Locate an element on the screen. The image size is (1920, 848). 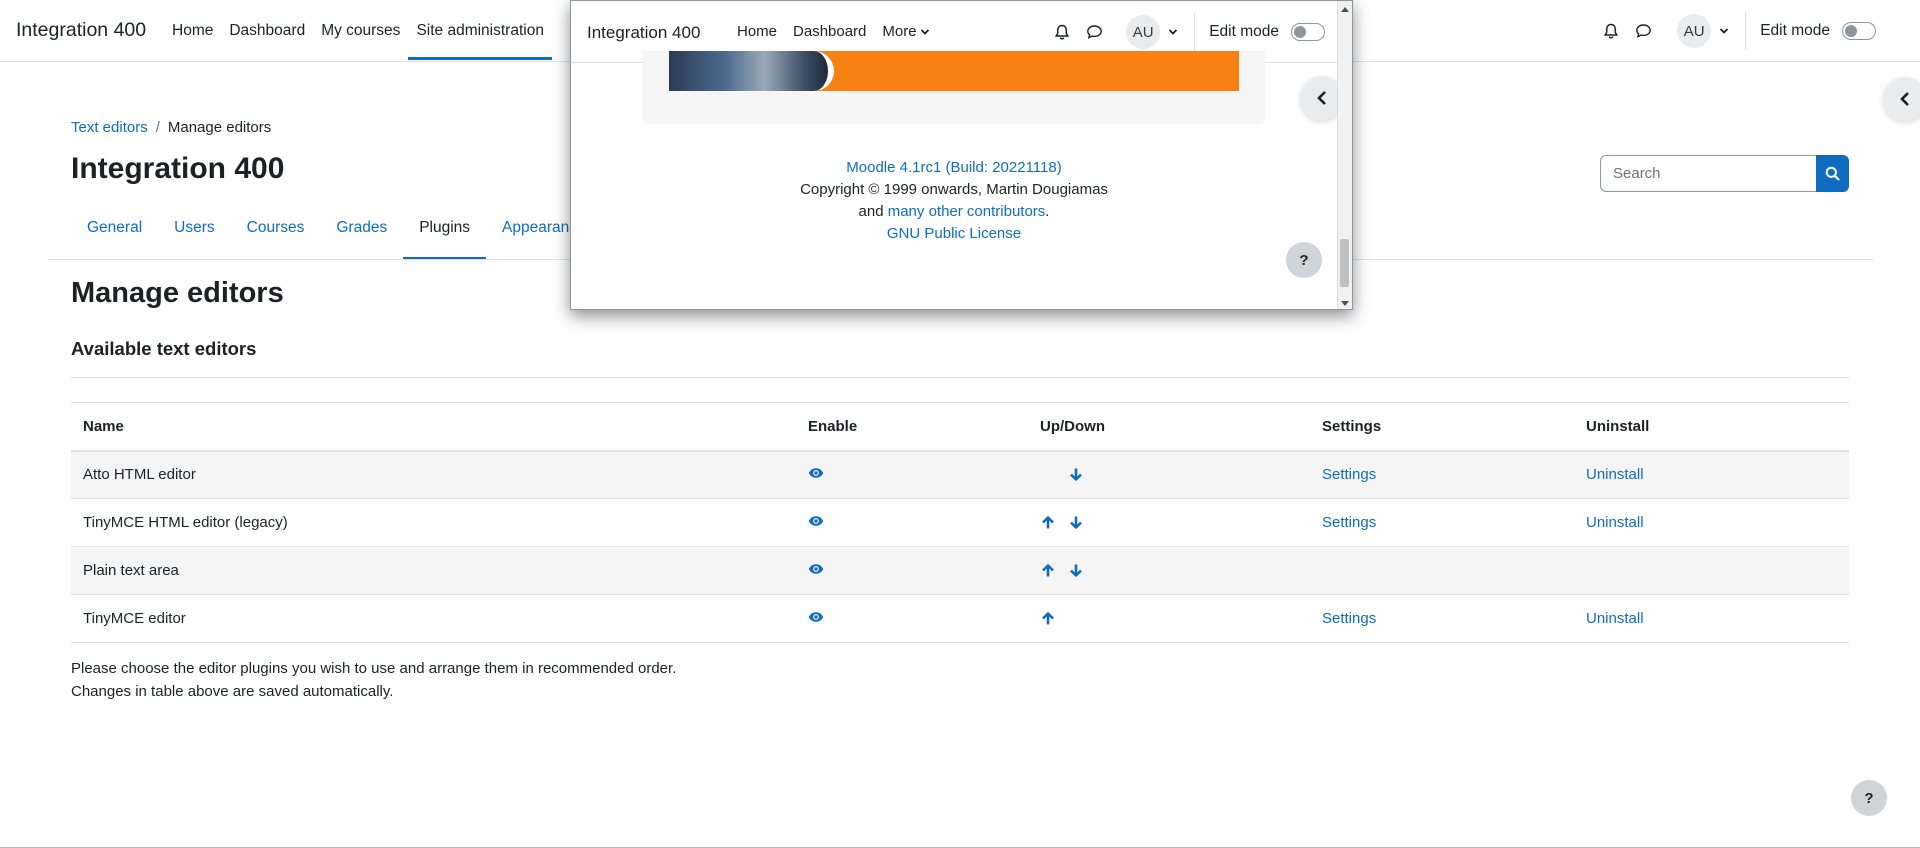
nav-site-administration: Site administration is located at coordinates (480, 31).